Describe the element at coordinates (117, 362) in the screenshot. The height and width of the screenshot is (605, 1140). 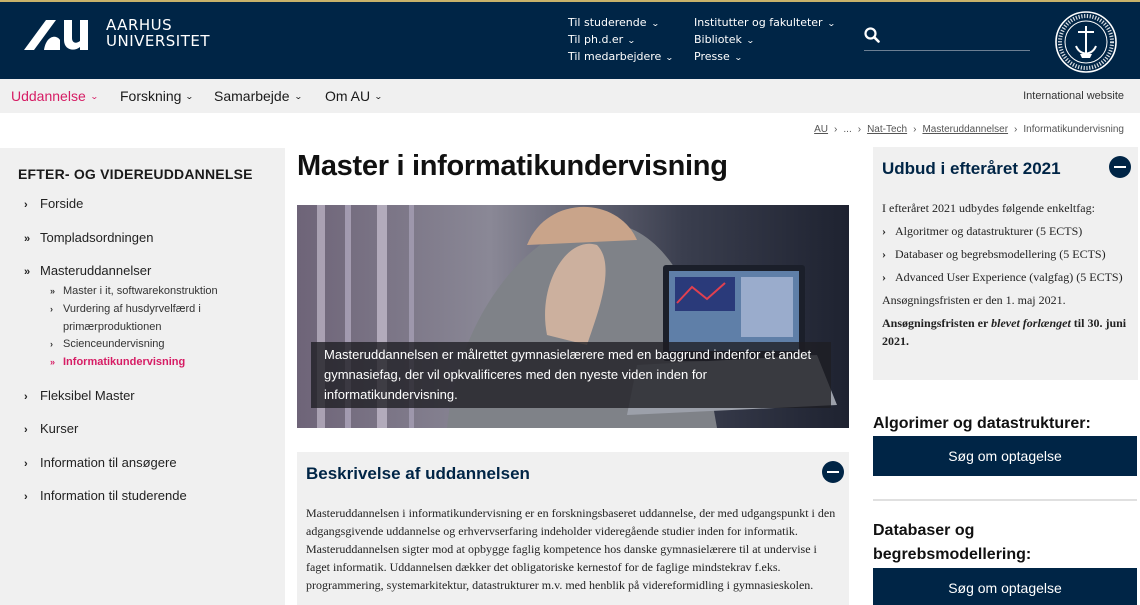
I see `sidebar-subitem-informatikundervisning: » Informatikundervisning` at that location.